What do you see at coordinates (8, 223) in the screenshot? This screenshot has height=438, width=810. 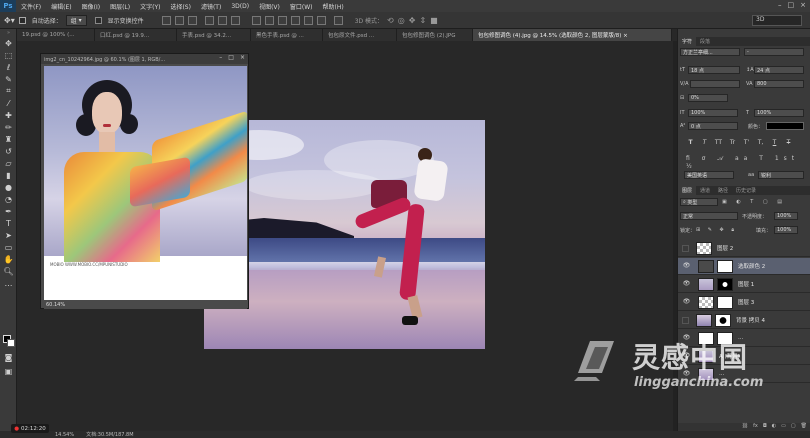 I see `type-tool-icon: T` at bounding box center [8, 223].